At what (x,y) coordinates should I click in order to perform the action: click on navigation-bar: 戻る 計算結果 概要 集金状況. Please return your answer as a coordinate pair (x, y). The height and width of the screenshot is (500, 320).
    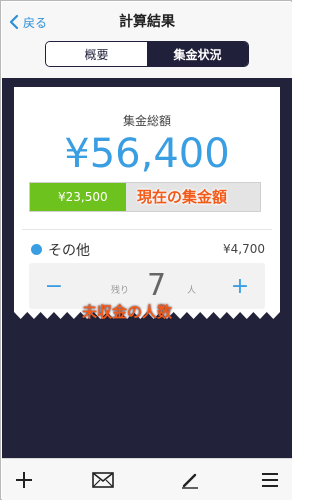
    Looking at the image, I should click on (147, 40).